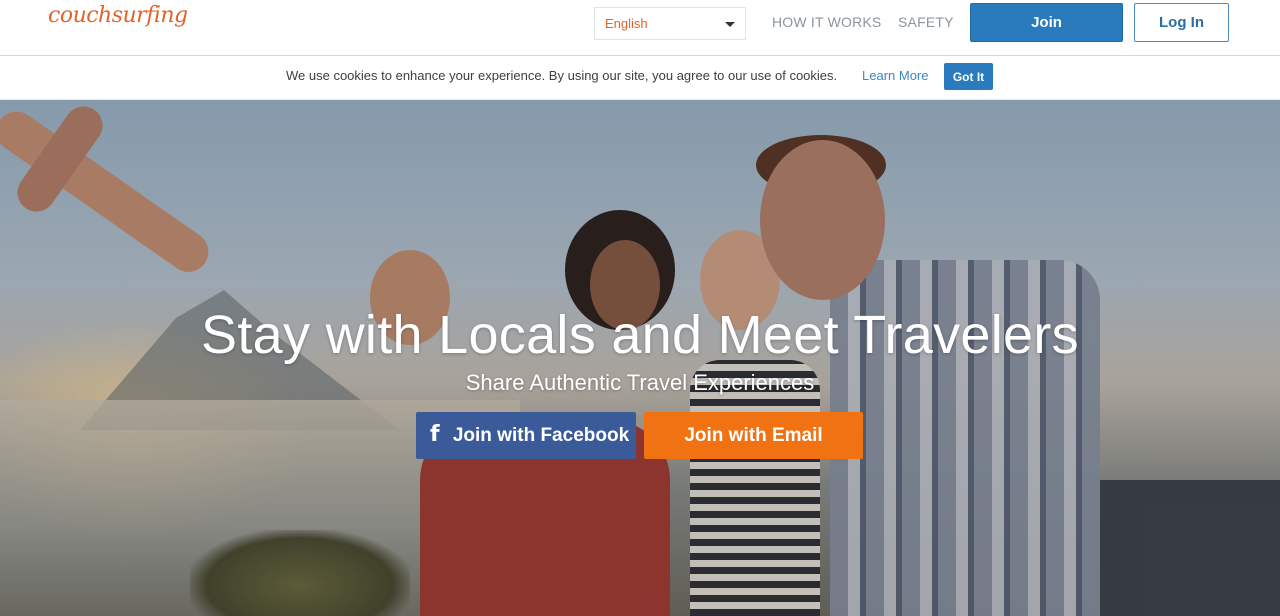 The width and height of the screenshot is (1280, 616). I want to click on nav-how-it-works: HOW IT WORKS, so click(826, 22).